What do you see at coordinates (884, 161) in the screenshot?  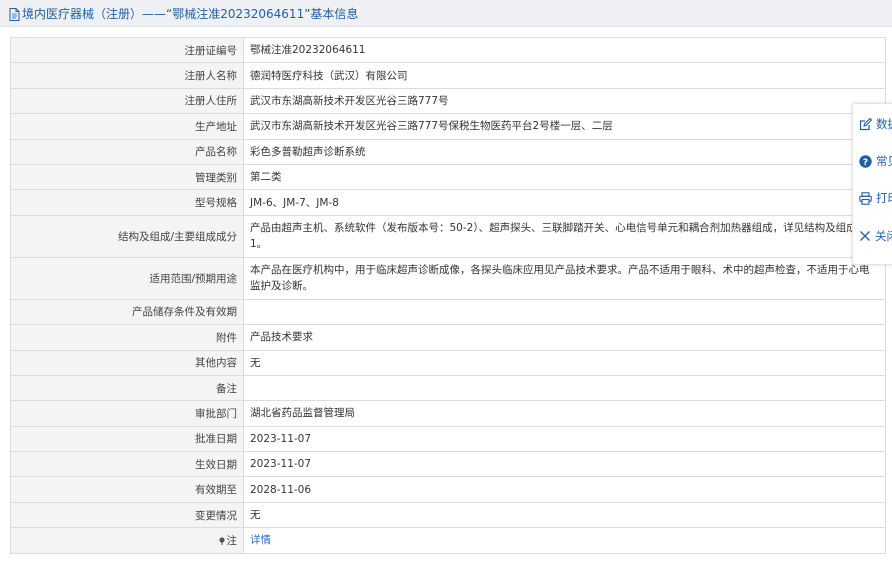 I see `side-item-label: 常见` at bounding box center [884, 161].